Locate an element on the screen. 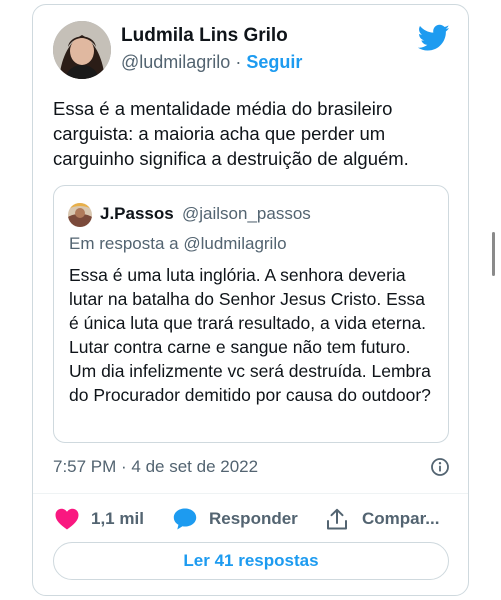 This screenshot has height=600, width=501. reply-button: Responder is located at coordinates (235, 519).